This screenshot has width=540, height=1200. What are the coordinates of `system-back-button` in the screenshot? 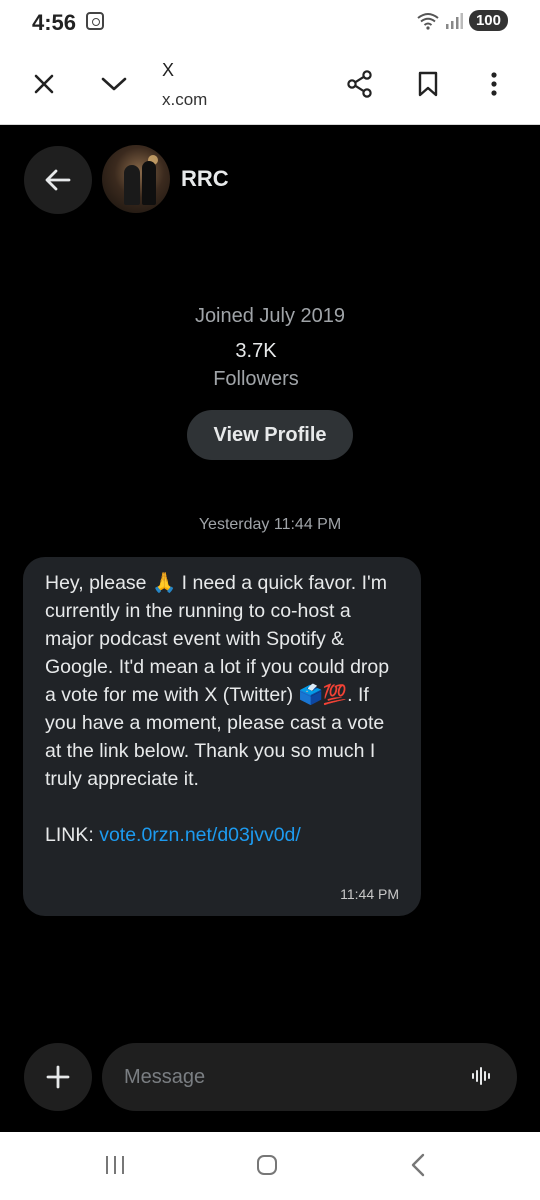 It's located at (418, 1167).